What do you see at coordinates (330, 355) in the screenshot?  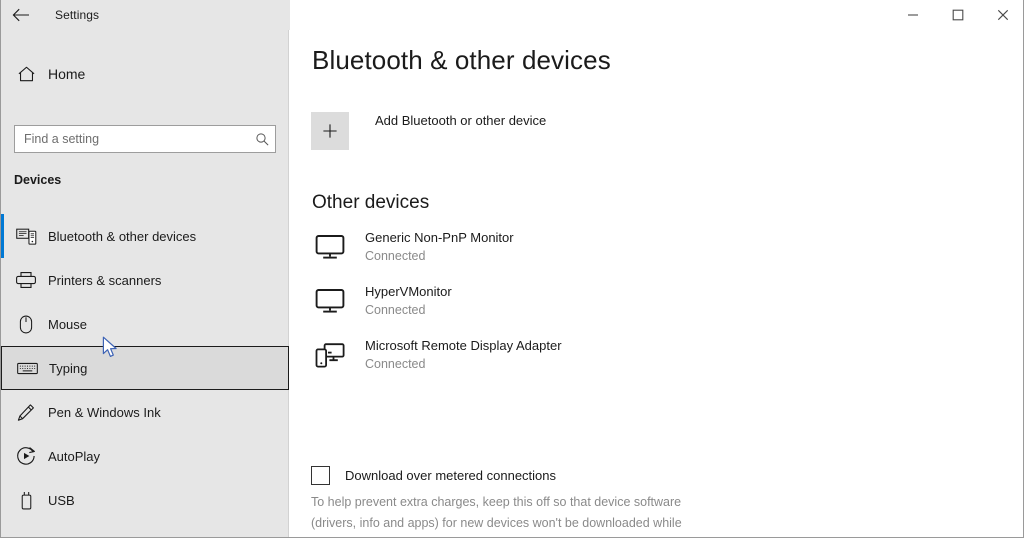 I see `remote-display-icon` at bounding box center [330, 355].